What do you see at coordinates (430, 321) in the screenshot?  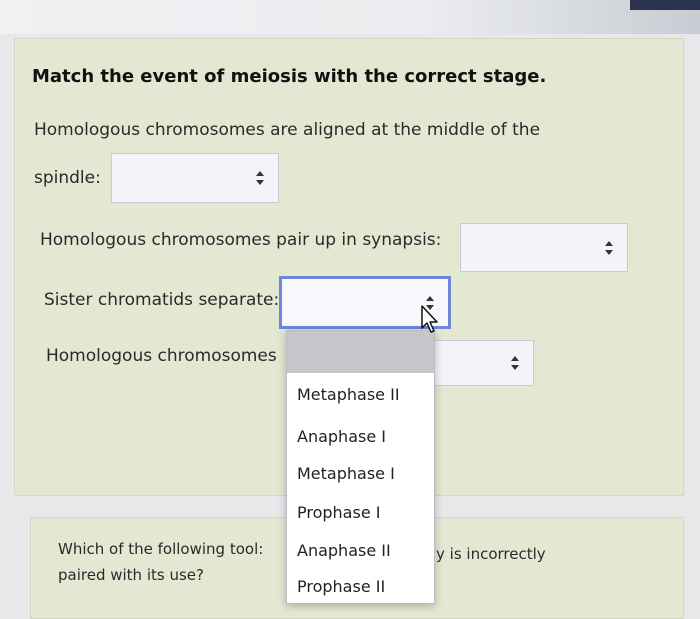 I see `mouse-pointer-icon` at bounding box center [430, 321].